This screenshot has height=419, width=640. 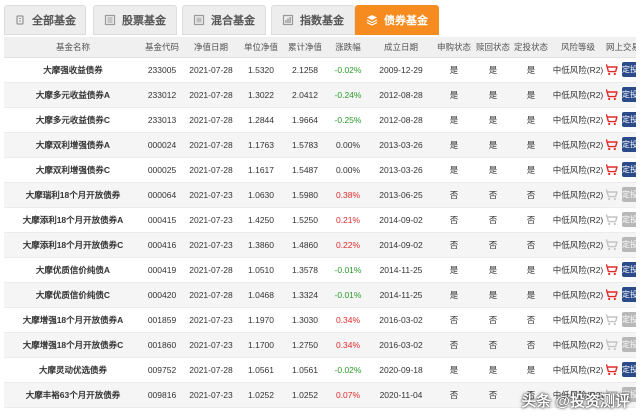 I want to click on fund-name-link: 大摩多元收益债券A, so click(x=73, y=95).